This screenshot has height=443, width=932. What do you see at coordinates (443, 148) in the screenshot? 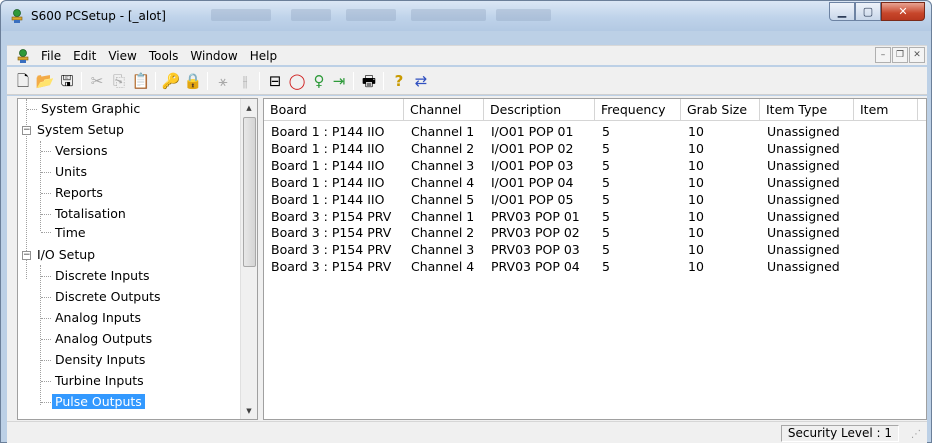
I see `cell-channel: Channel 2` at bounding box center [443, 148].